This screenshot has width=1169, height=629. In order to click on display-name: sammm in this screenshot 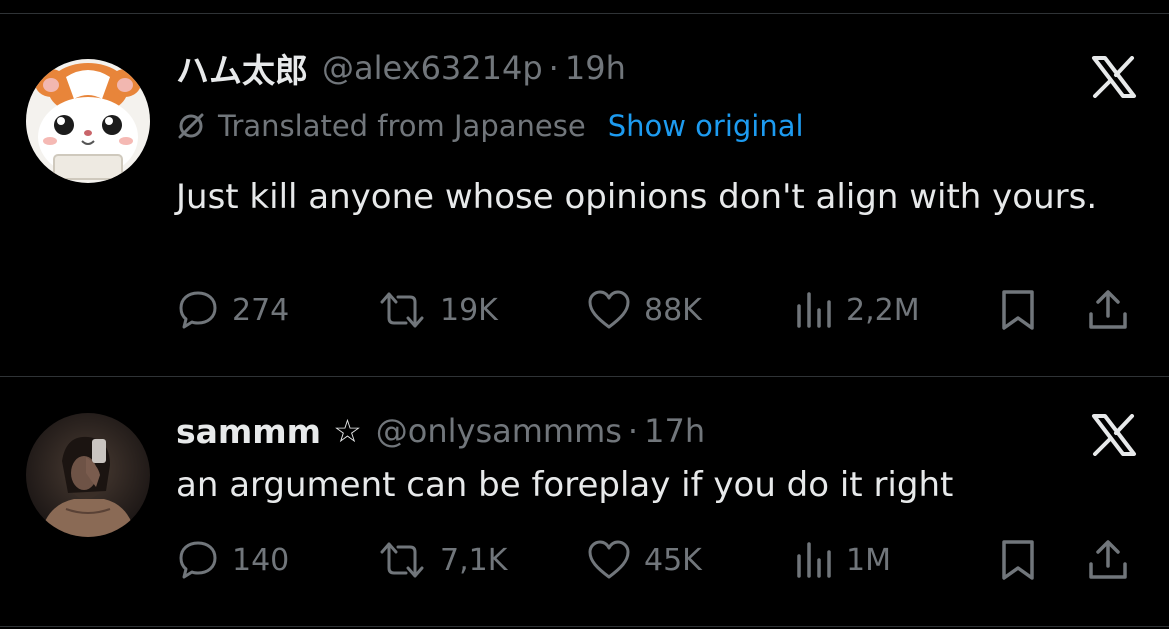, I will do `click(248, 431)`.